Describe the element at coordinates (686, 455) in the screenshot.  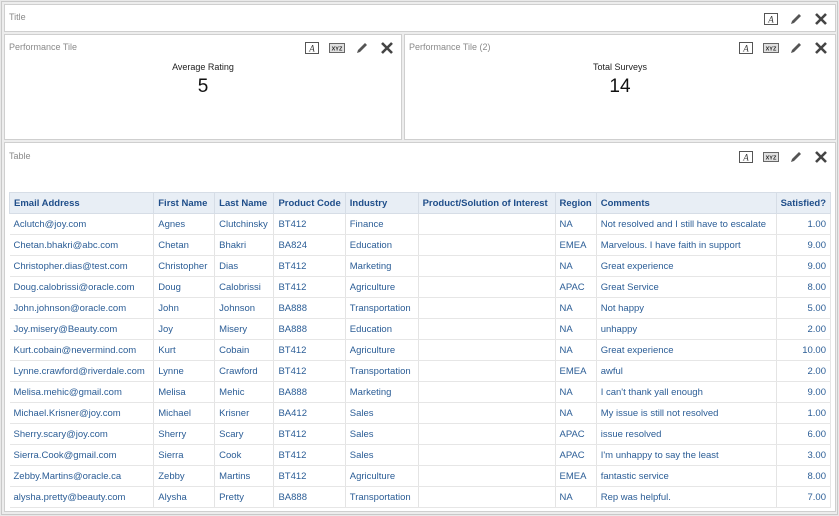
I see `cell-comments: I'm unhappy to say the least` at that location.